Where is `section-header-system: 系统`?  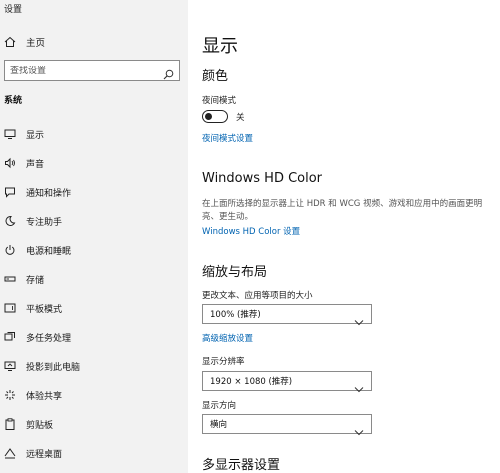 section-header-system: 系统 is located at coordinates (13, 101).